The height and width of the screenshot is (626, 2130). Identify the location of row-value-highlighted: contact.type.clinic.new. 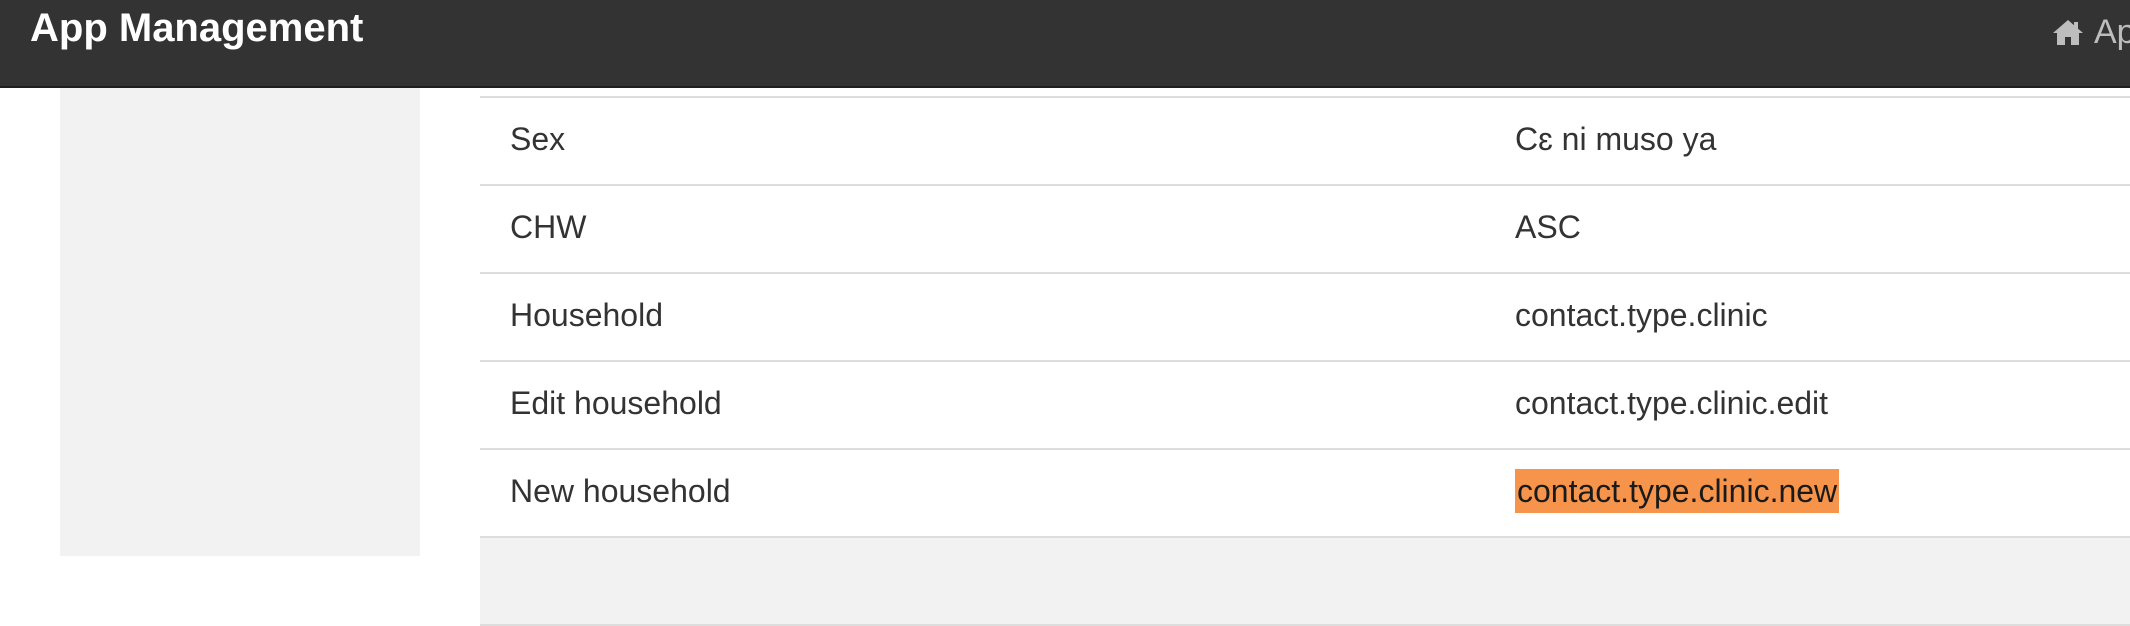
(1677, 491).